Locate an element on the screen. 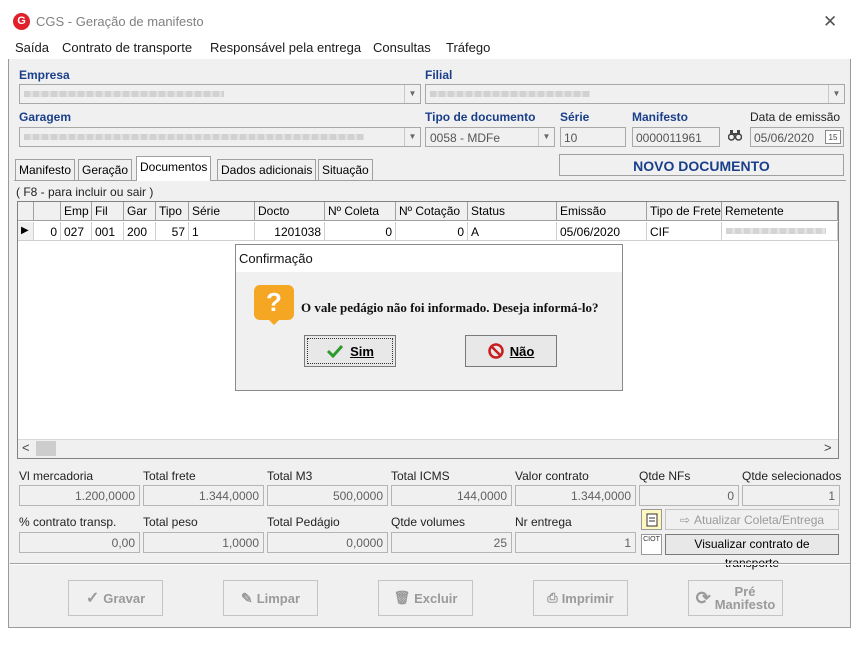 The width and height of the screenshot is (865, 651). excluir-button: 🗑︎ Excluir is located at coordinates (425, 598).